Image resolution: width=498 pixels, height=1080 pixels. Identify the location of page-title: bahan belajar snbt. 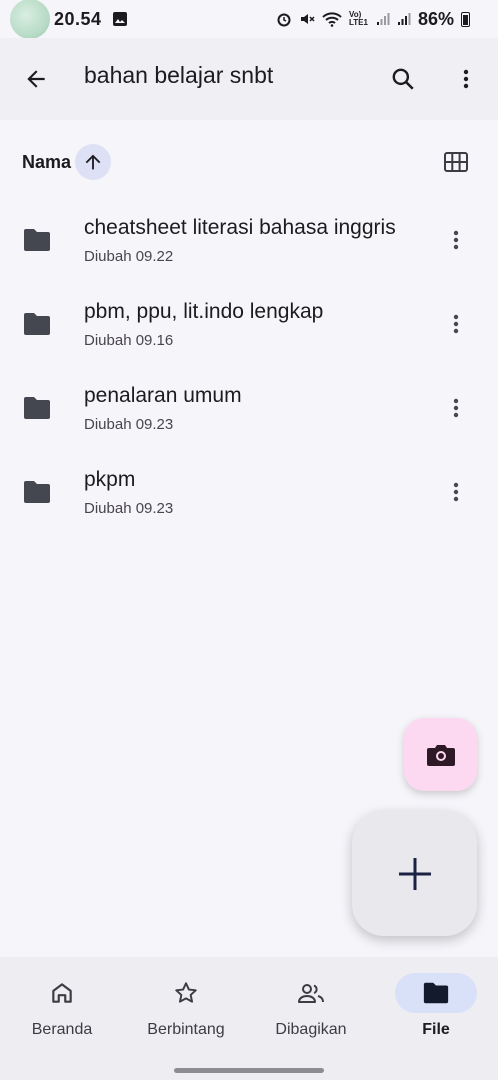
(179, 75).